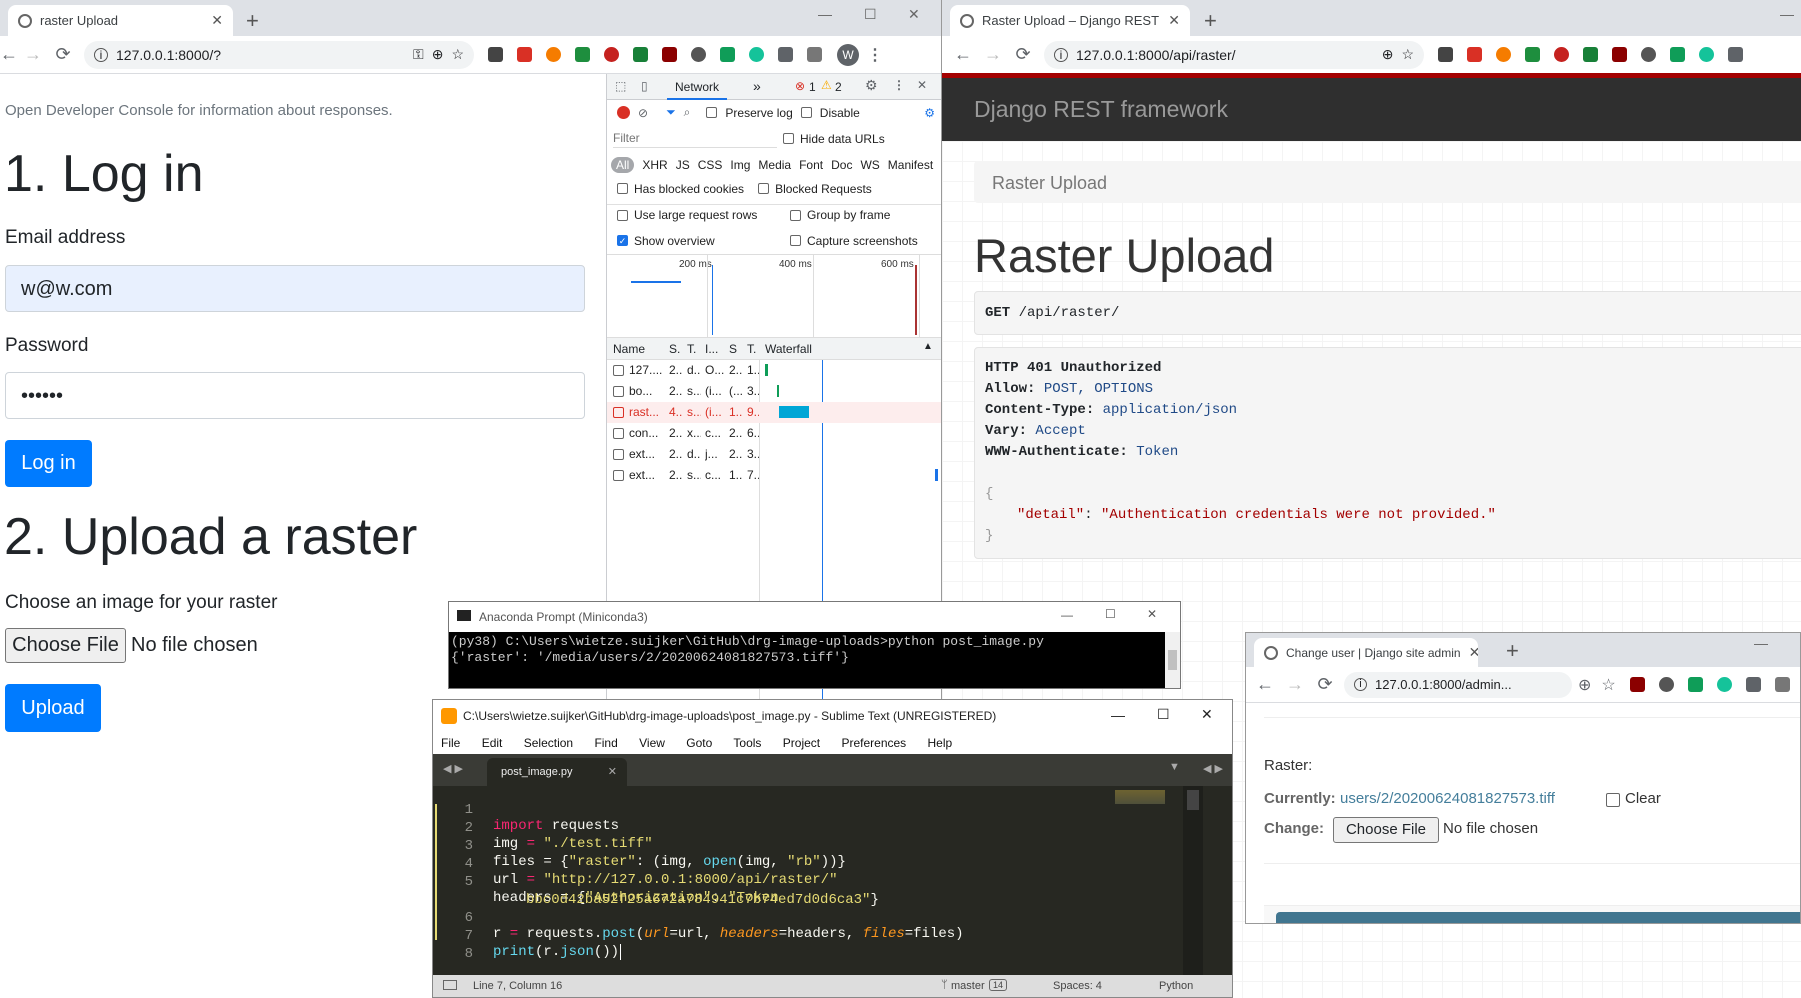 The width and height of the screenshot is (1801, 998). Describe the element at coordinates (611, 54) in the screenshot. I see `adblock-icon` at that location.